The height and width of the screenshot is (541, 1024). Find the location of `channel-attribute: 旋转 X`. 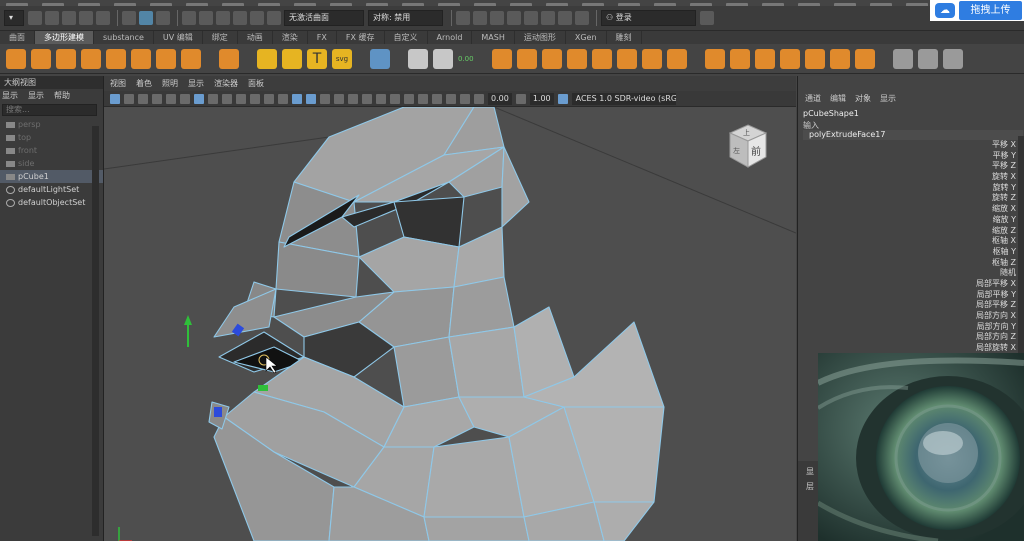

channel-attribute: 旋转 X is located at coordinates (907, 177).